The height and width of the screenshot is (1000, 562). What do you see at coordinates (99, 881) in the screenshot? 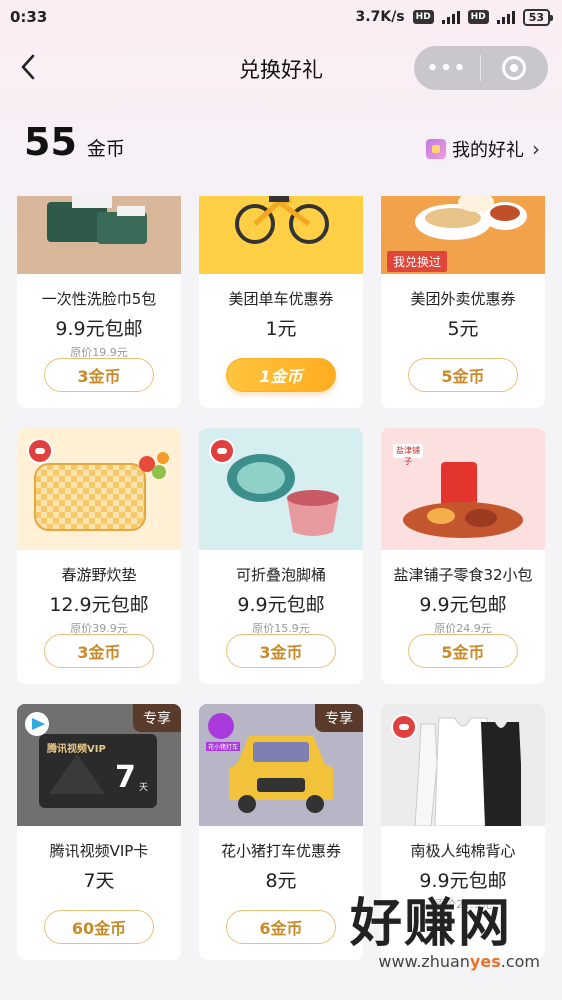
I see `product-price: 7天` at bounding box center [99, 881].